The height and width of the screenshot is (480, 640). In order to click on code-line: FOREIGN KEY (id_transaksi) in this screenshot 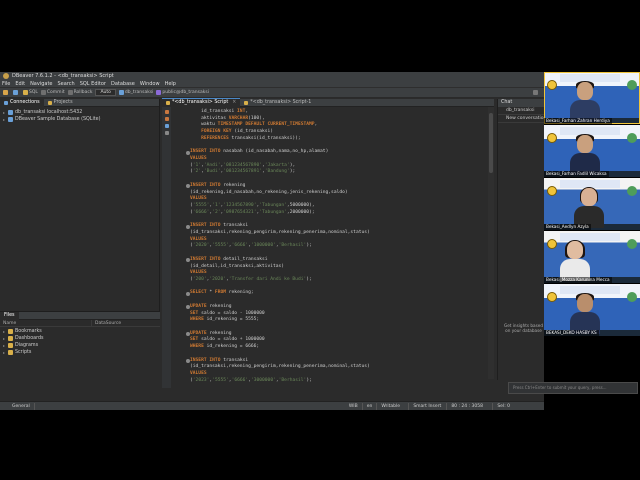, I will do `click(340, 132)`.